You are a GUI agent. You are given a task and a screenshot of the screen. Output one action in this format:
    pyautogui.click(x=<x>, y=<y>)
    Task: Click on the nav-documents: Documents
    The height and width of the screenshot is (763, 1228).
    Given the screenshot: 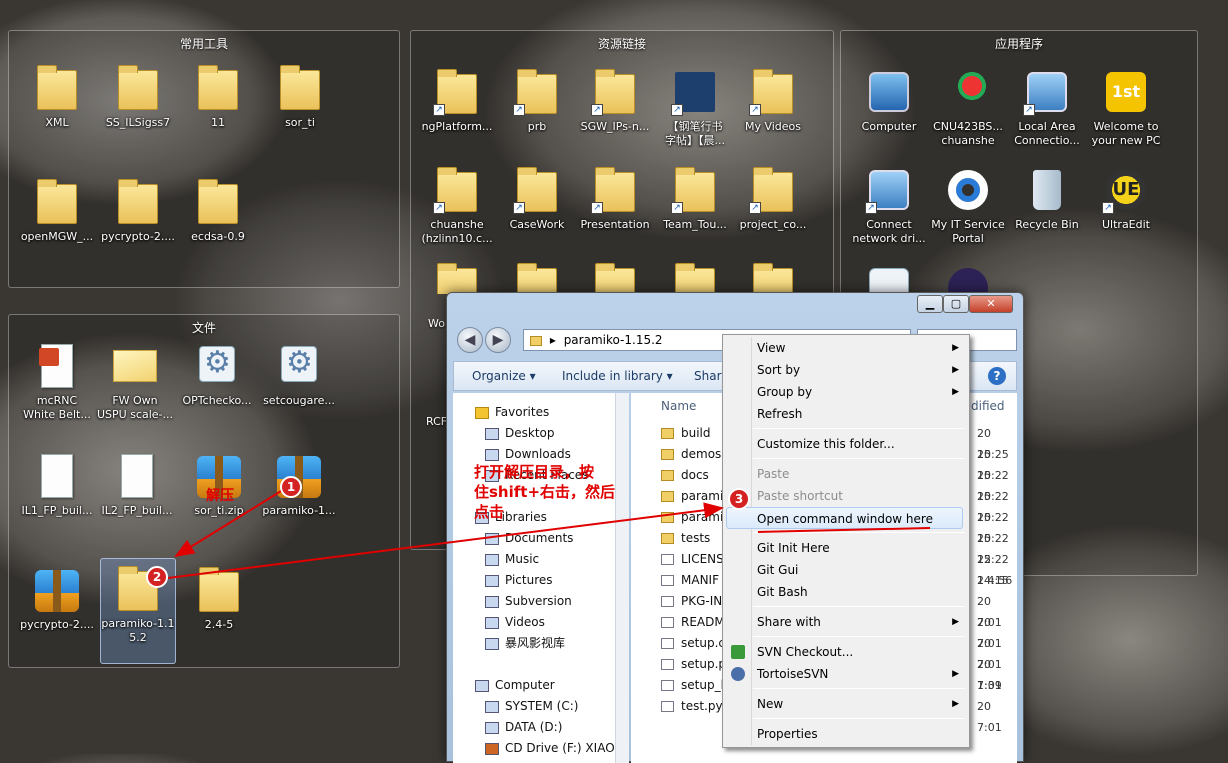 What is the action you would take?
    pyautogui.click(x=529, y=538)
    